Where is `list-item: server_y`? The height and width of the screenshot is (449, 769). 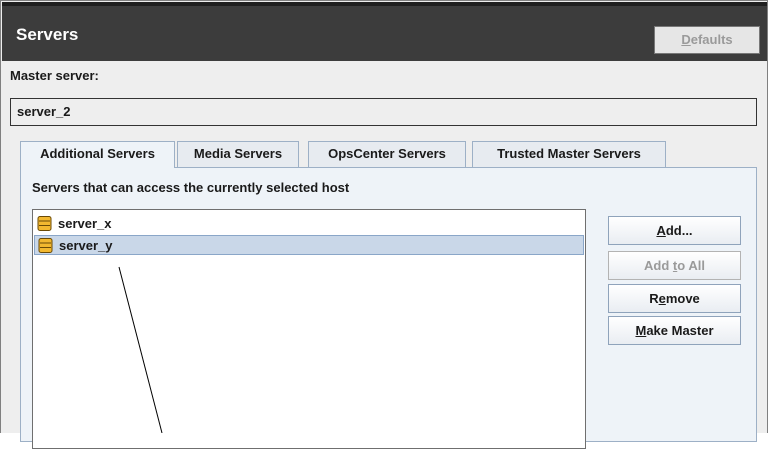
list-item: server_y is located at coordinates (309, 245).